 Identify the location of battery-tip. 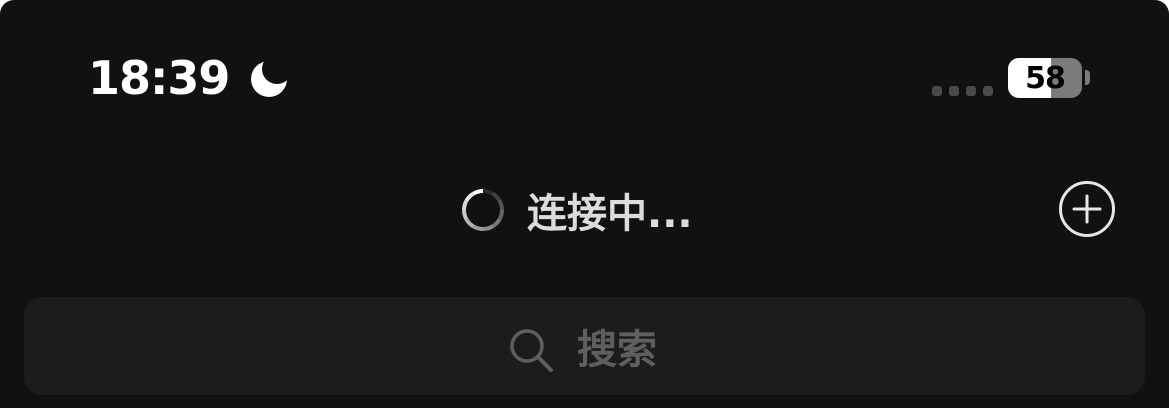
(1087, 77).